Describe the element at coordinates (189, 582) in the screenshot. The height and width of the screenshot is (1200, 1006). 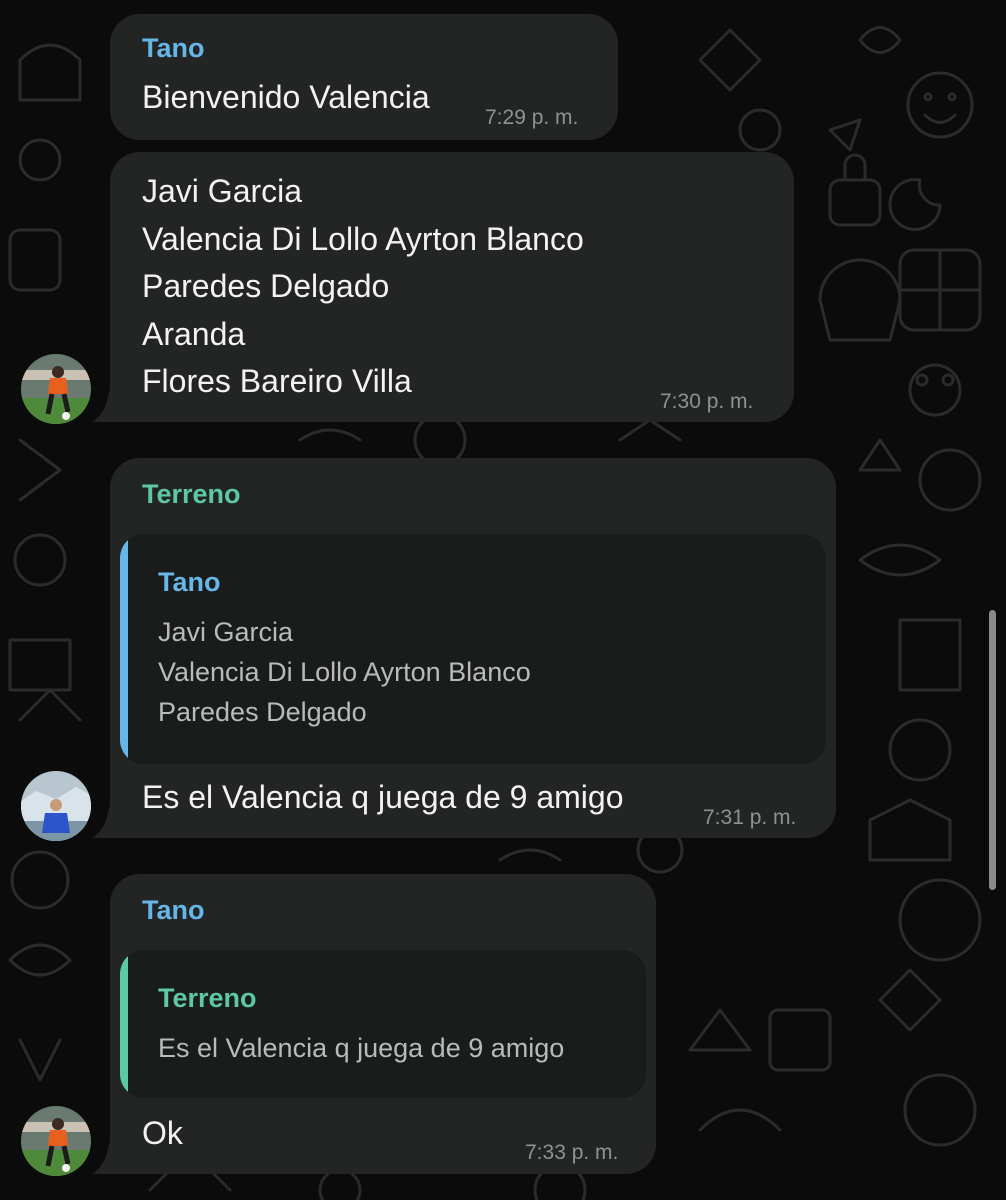
I see `quote-sender: Tano` at that location.